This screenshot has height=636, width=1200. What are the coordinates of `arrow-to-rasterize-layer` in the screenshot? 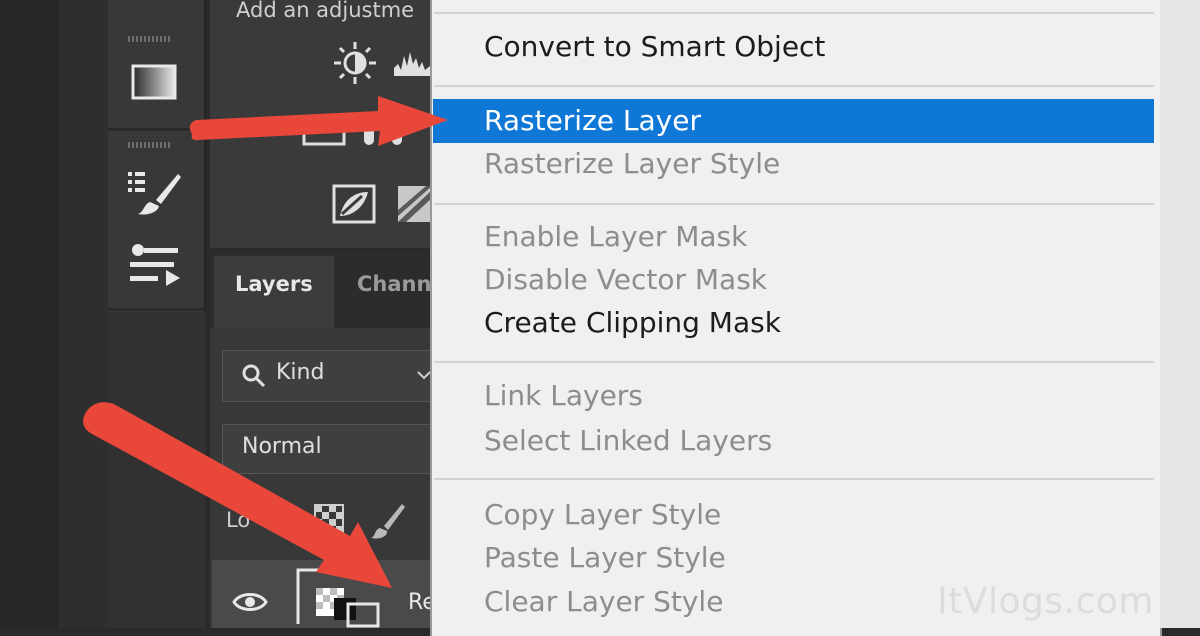 It's located at (318, 121).